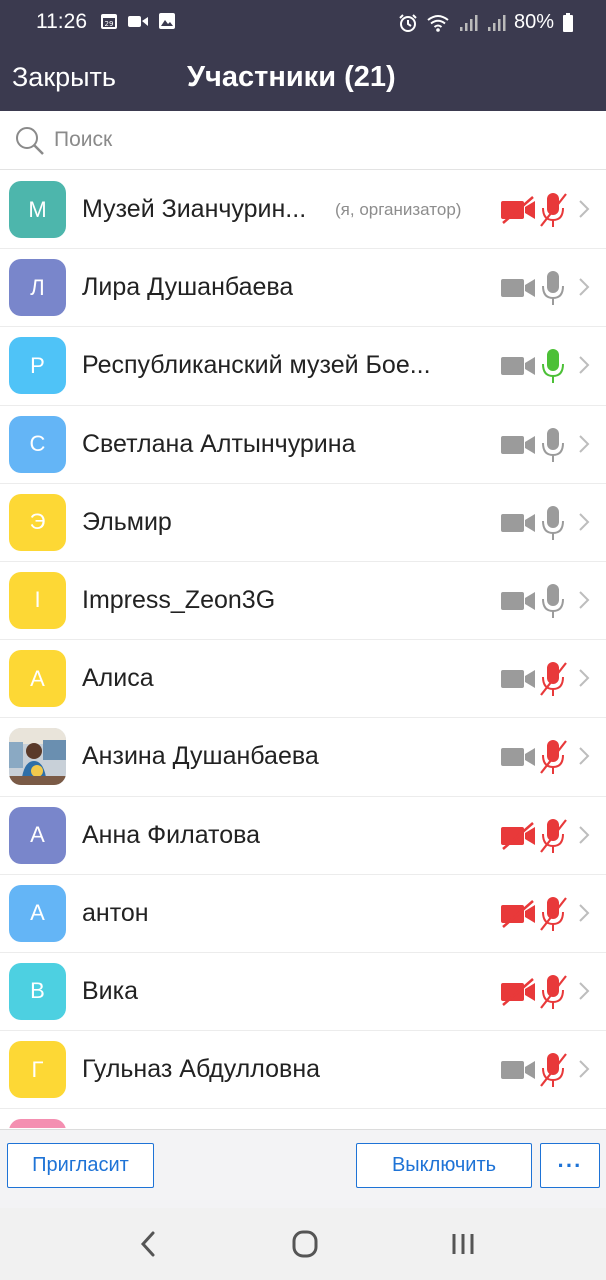 This screenshot has height=1280, width=606. Describe the element at coordinates (568, 22) in the screenshot. I see `battery-icon` at that location.